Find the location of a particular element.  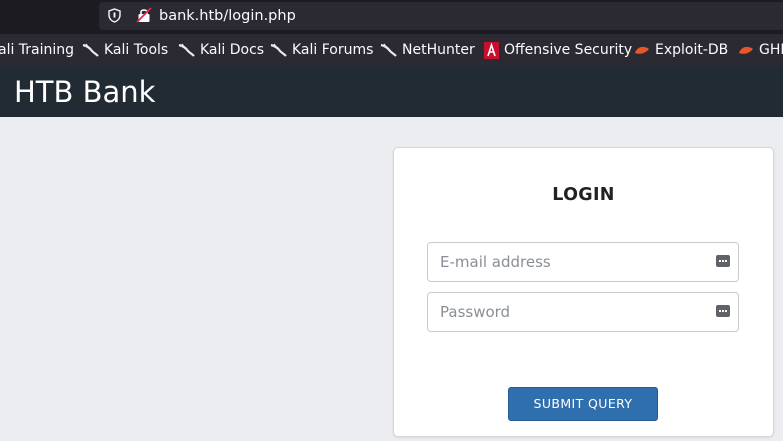

bookmark-kali-docs: Kali Docs is located at coordinates (221, 50).